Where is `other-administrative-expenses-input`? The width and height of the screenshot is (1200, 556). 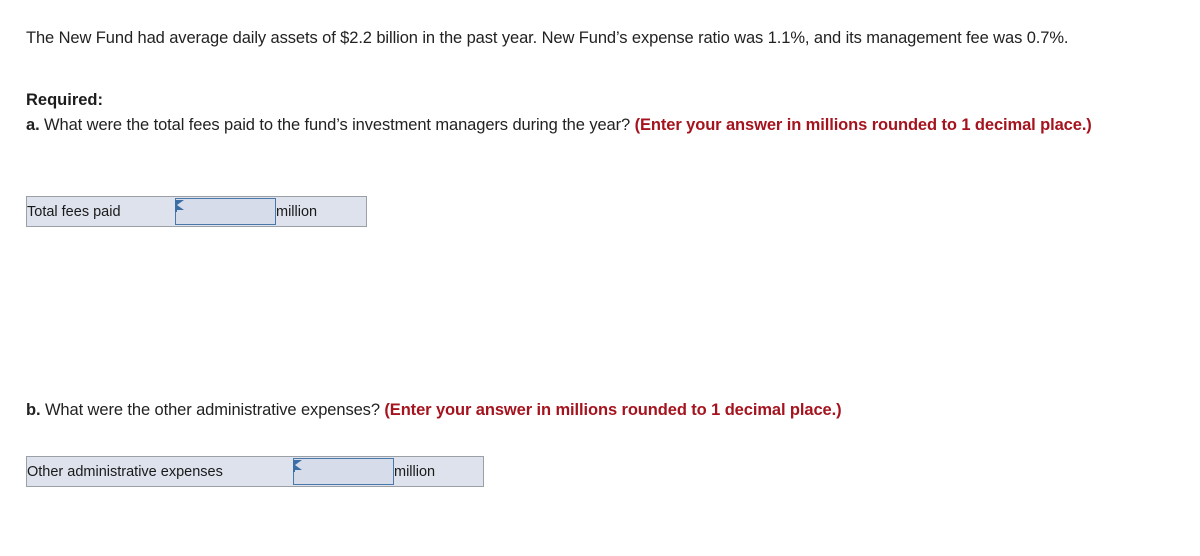 other-administrative-expenses-input is located at coordinates (343, 471).